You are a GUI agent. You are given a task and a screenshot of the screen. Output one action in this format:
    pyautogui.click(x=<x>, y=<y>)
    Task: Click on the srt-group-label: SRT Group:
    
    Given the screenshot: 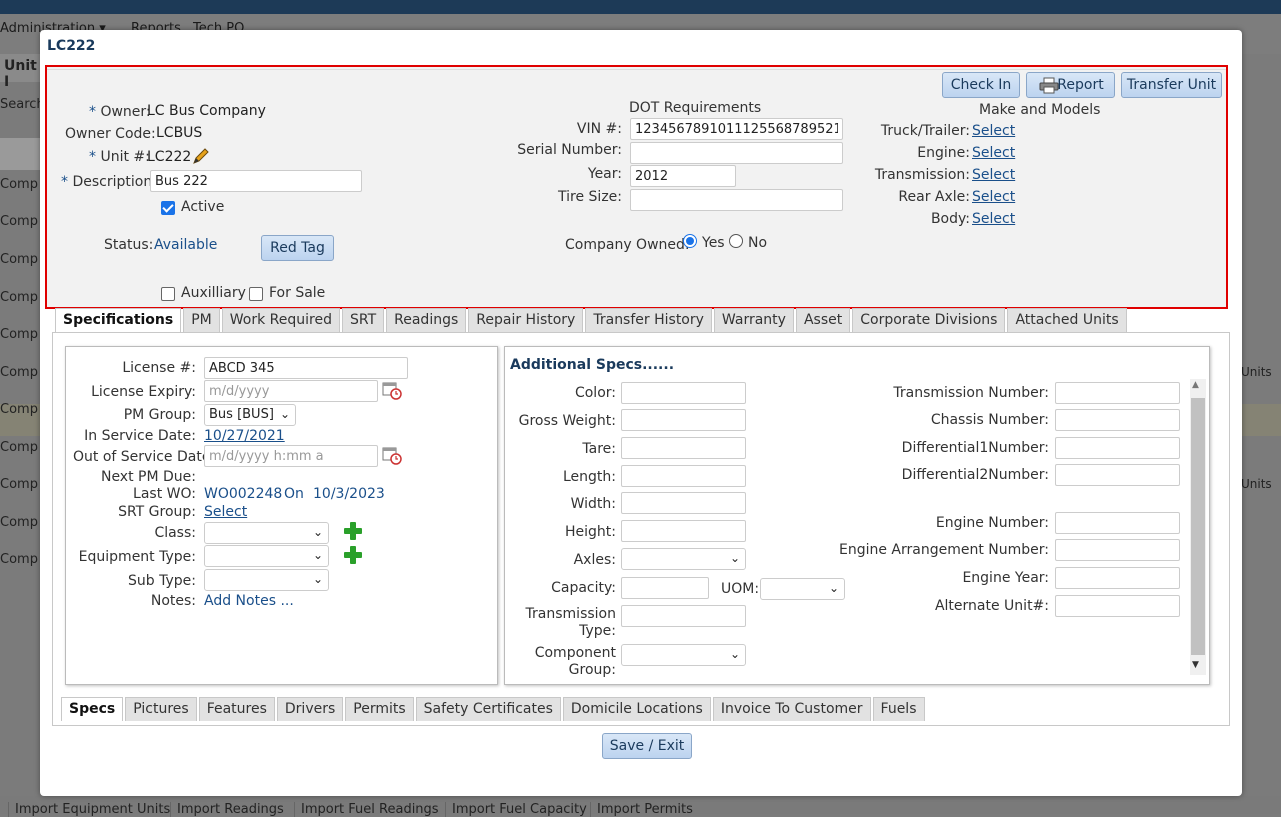 What is the action you would take?
    pyautogui.click(x=157, y=512)
    